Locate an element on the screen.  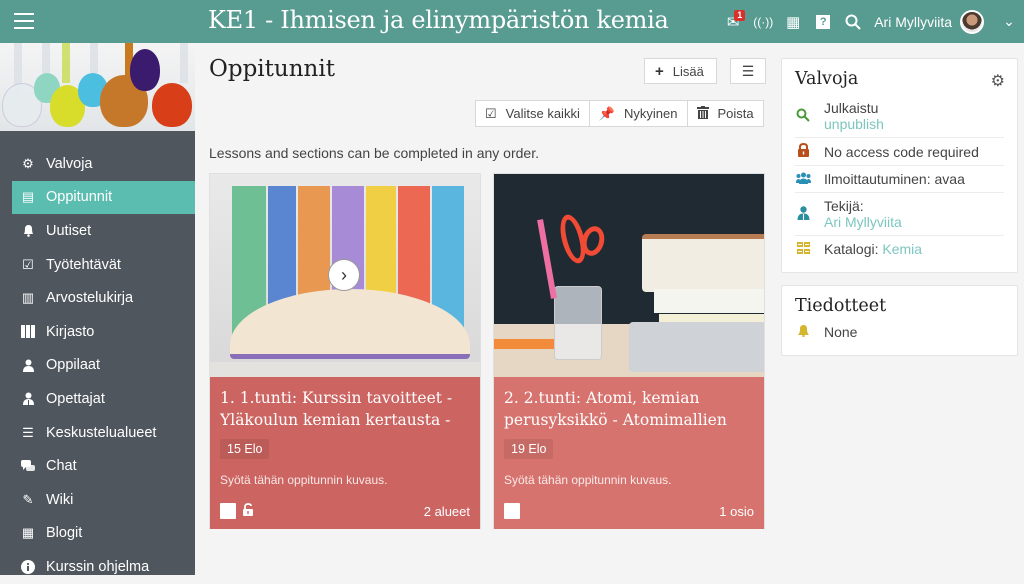
tiedotteet-title: Tiedotteet is located at coordinates (841, 306).